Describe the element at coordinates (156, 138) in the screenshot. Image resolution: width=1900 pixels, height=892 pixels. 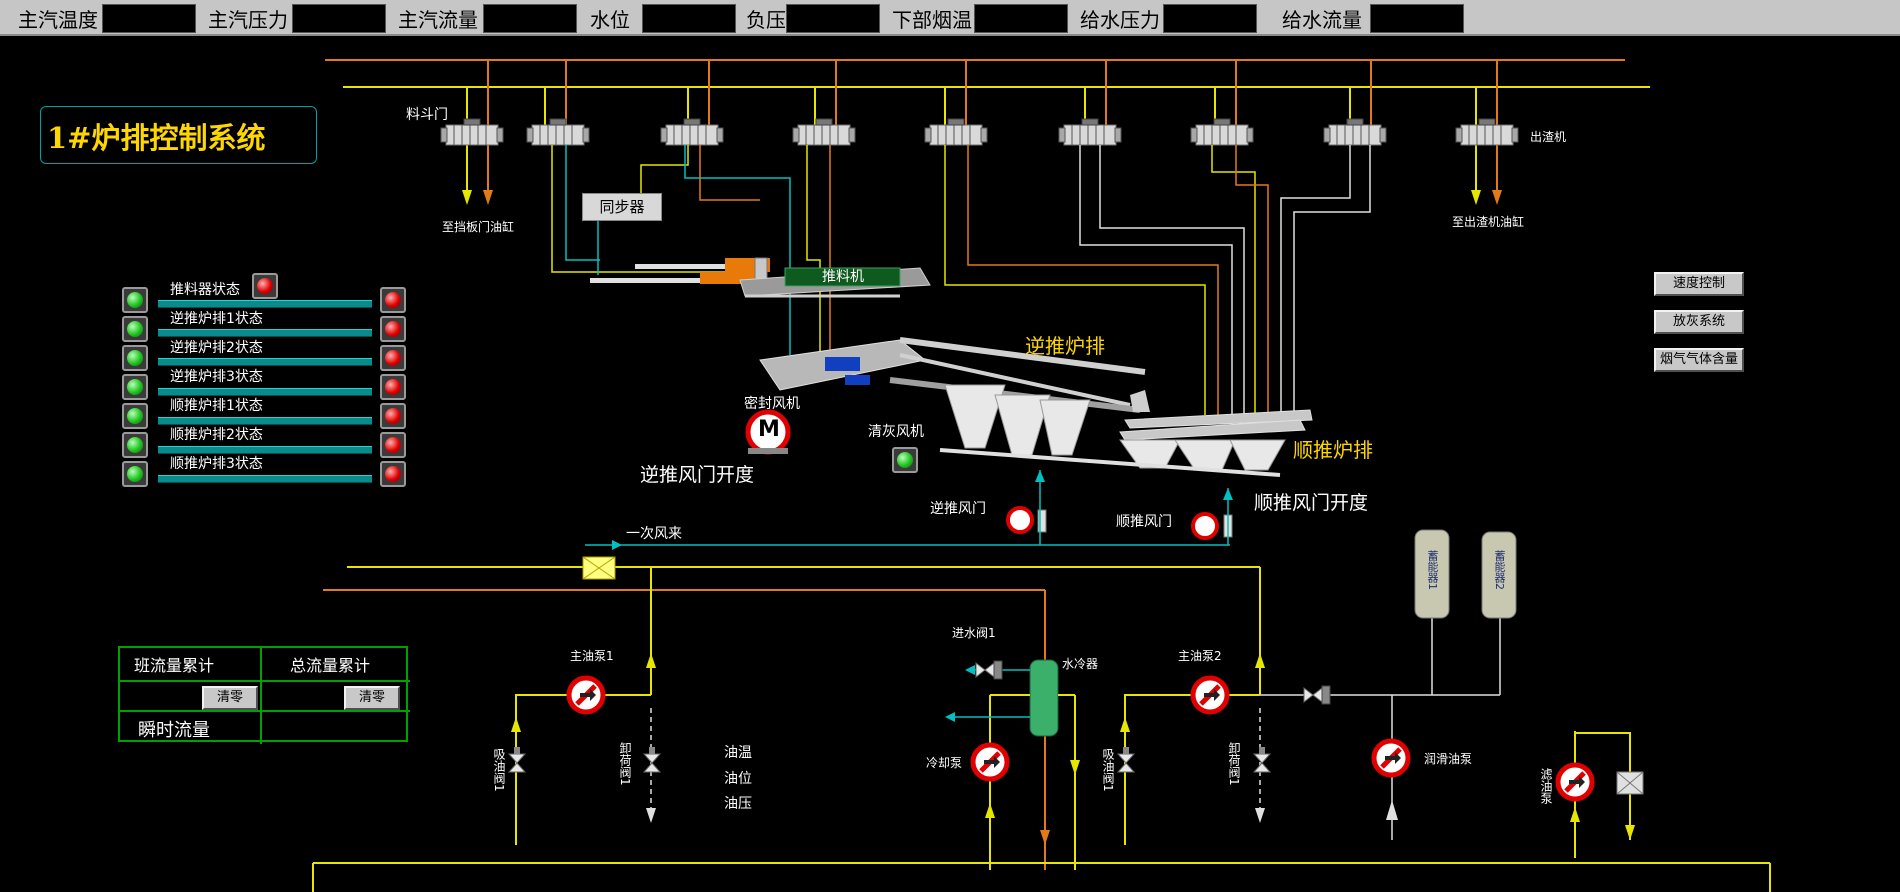
I see `page-title: 1#炉排控制系统` at that location.